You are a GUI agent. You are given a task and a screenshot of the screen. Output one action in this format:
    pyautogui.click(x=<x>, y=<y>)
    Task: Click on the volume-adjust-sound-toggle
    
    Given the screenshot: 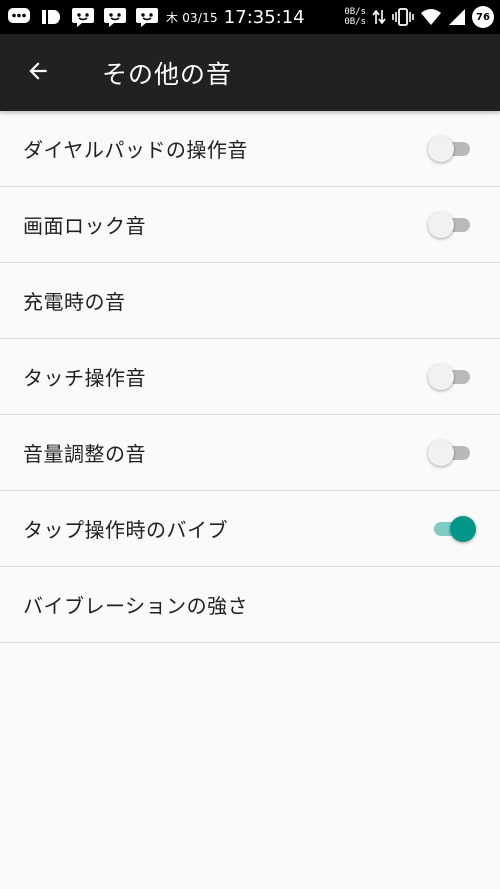 What is the action you would take?
    pyautogui.click(x=452, y=453)
    